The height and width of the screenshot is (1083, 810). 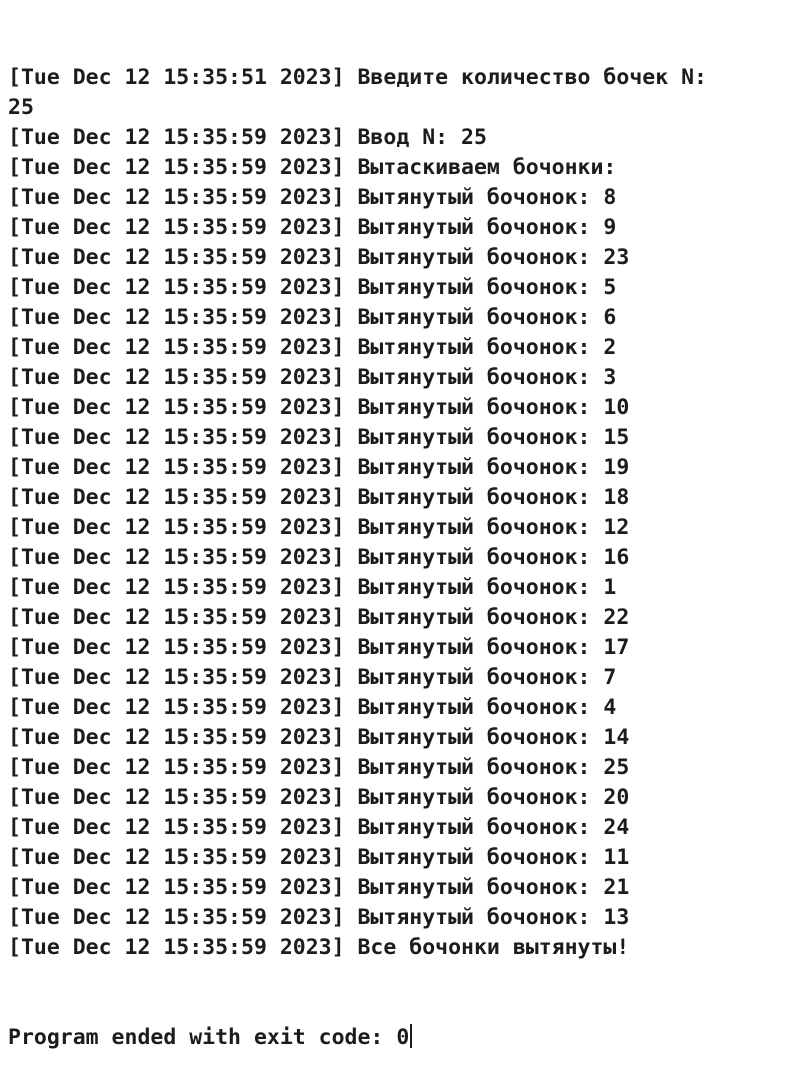 I want to click on log-message: Вытянутый бочонок: 24, so click(x=487, y=827).